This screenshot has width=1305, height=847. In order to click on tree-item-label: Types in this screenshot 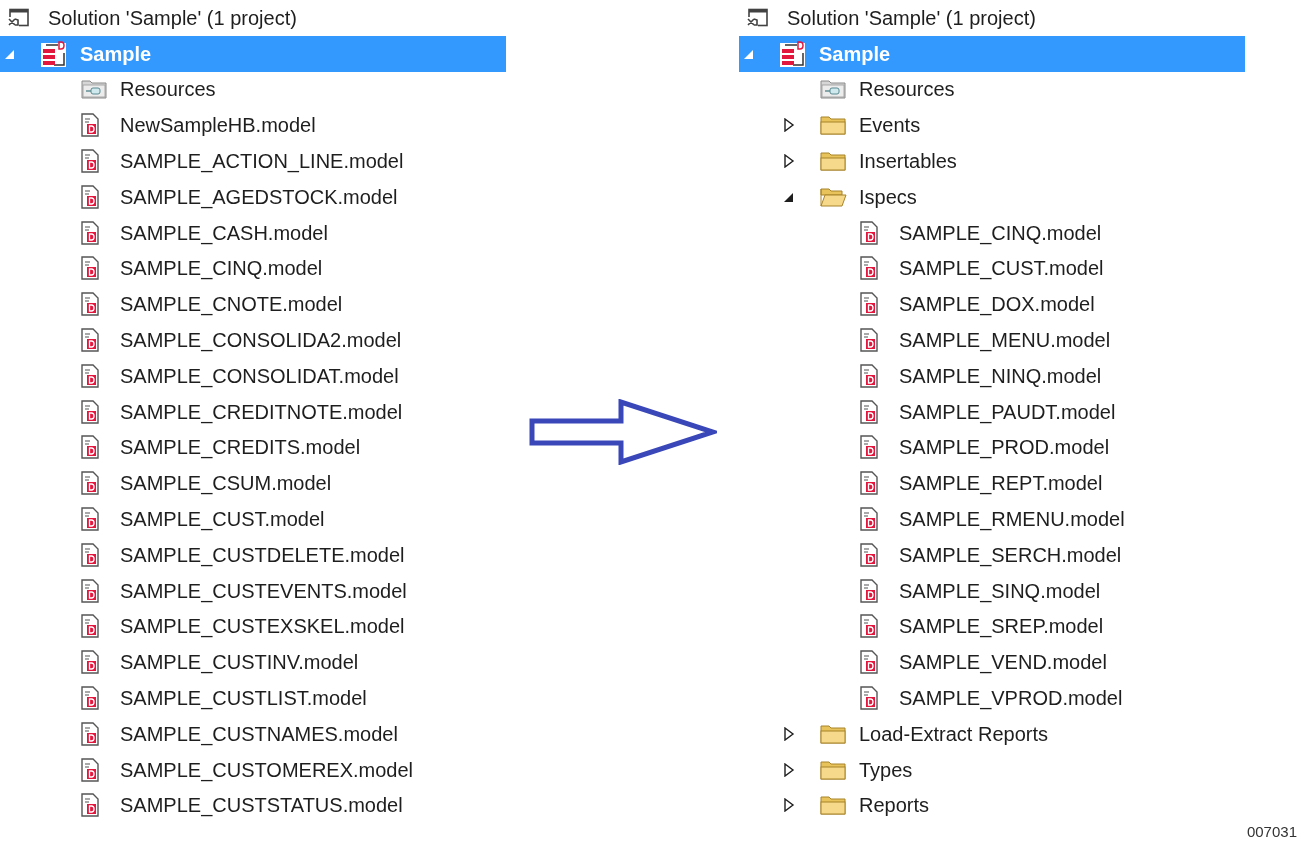, I will do `click(886, 769)`.